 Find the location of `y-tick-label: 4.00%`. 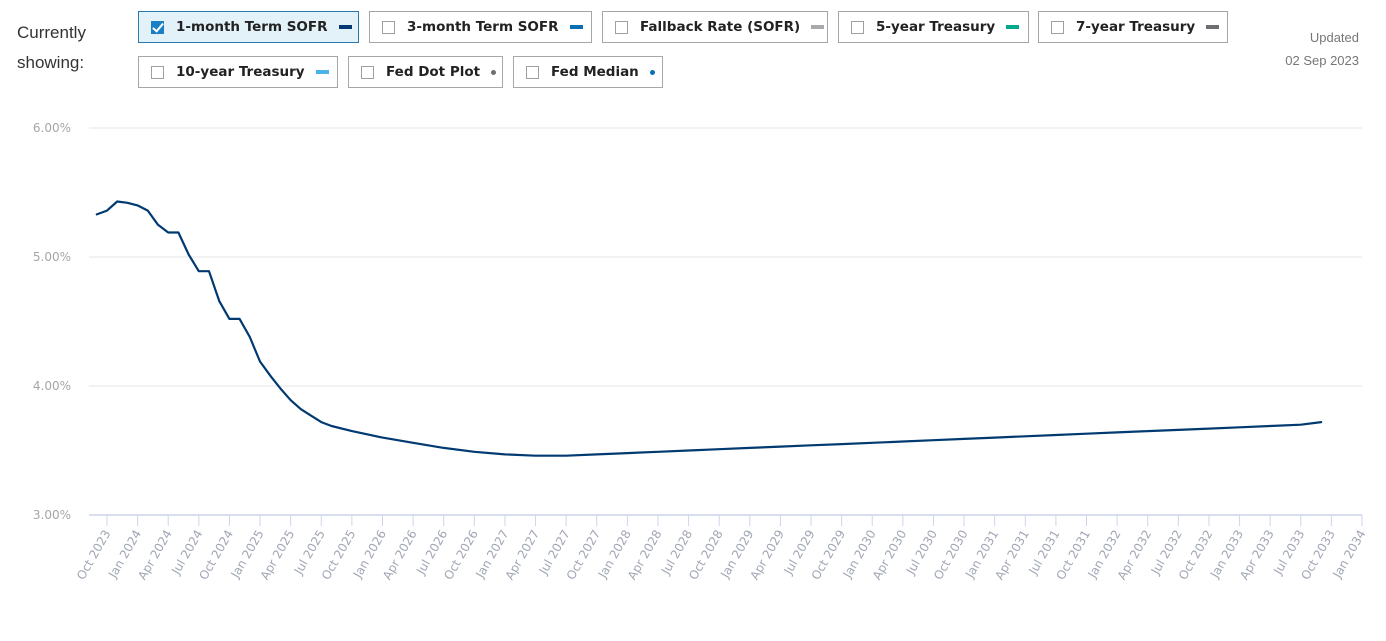

y-tick-label: 4.00% is located at coordinates (52, 386).